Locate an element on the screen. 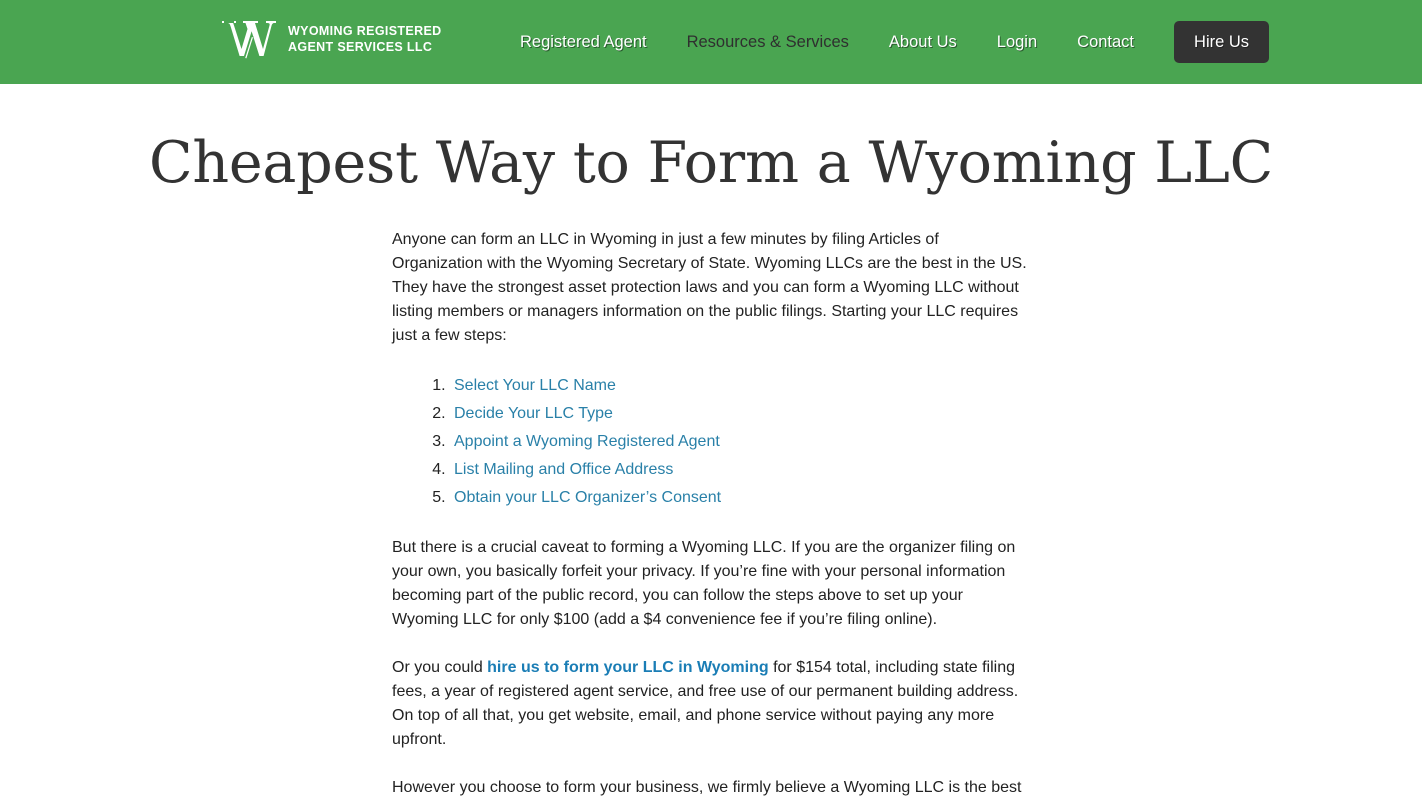  step-link-list-address: List Mailing and Office Address is located at coordinates (563, 469).